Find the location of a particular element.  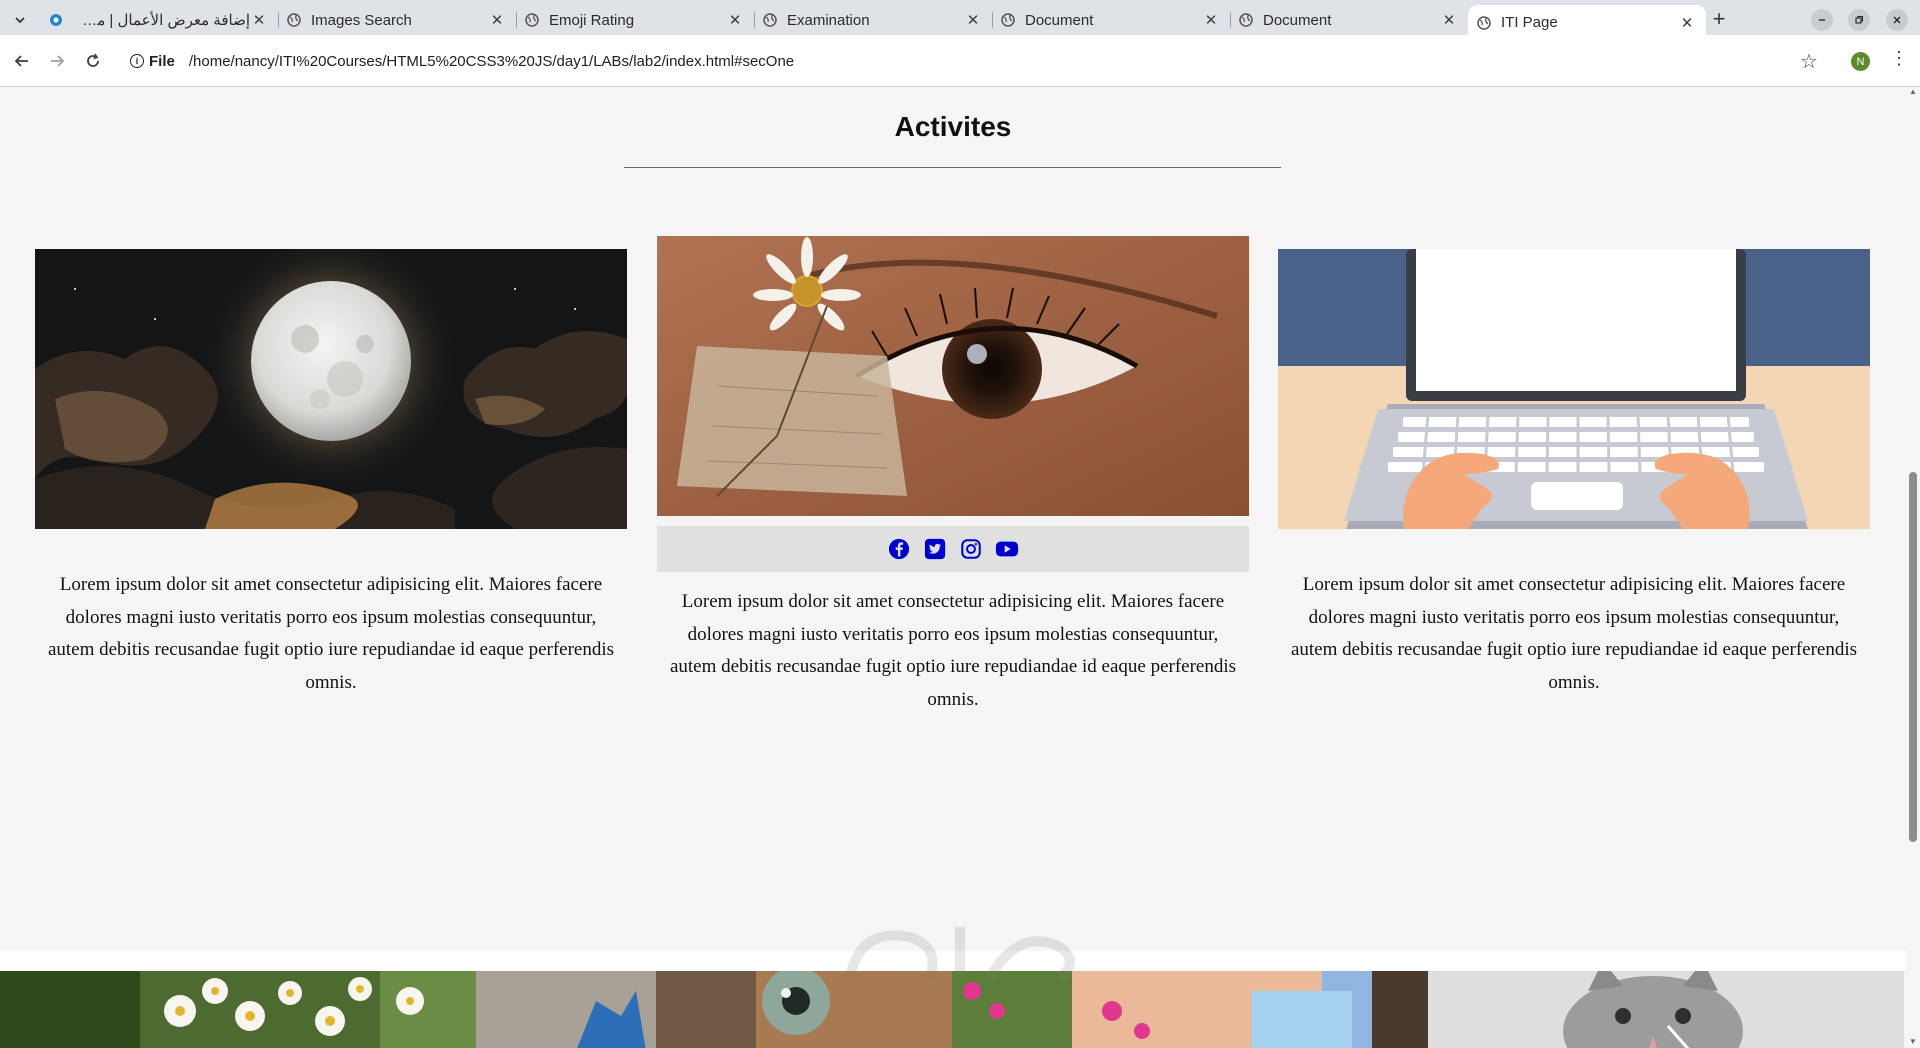

reload-button is located at coordinates (93, 61).